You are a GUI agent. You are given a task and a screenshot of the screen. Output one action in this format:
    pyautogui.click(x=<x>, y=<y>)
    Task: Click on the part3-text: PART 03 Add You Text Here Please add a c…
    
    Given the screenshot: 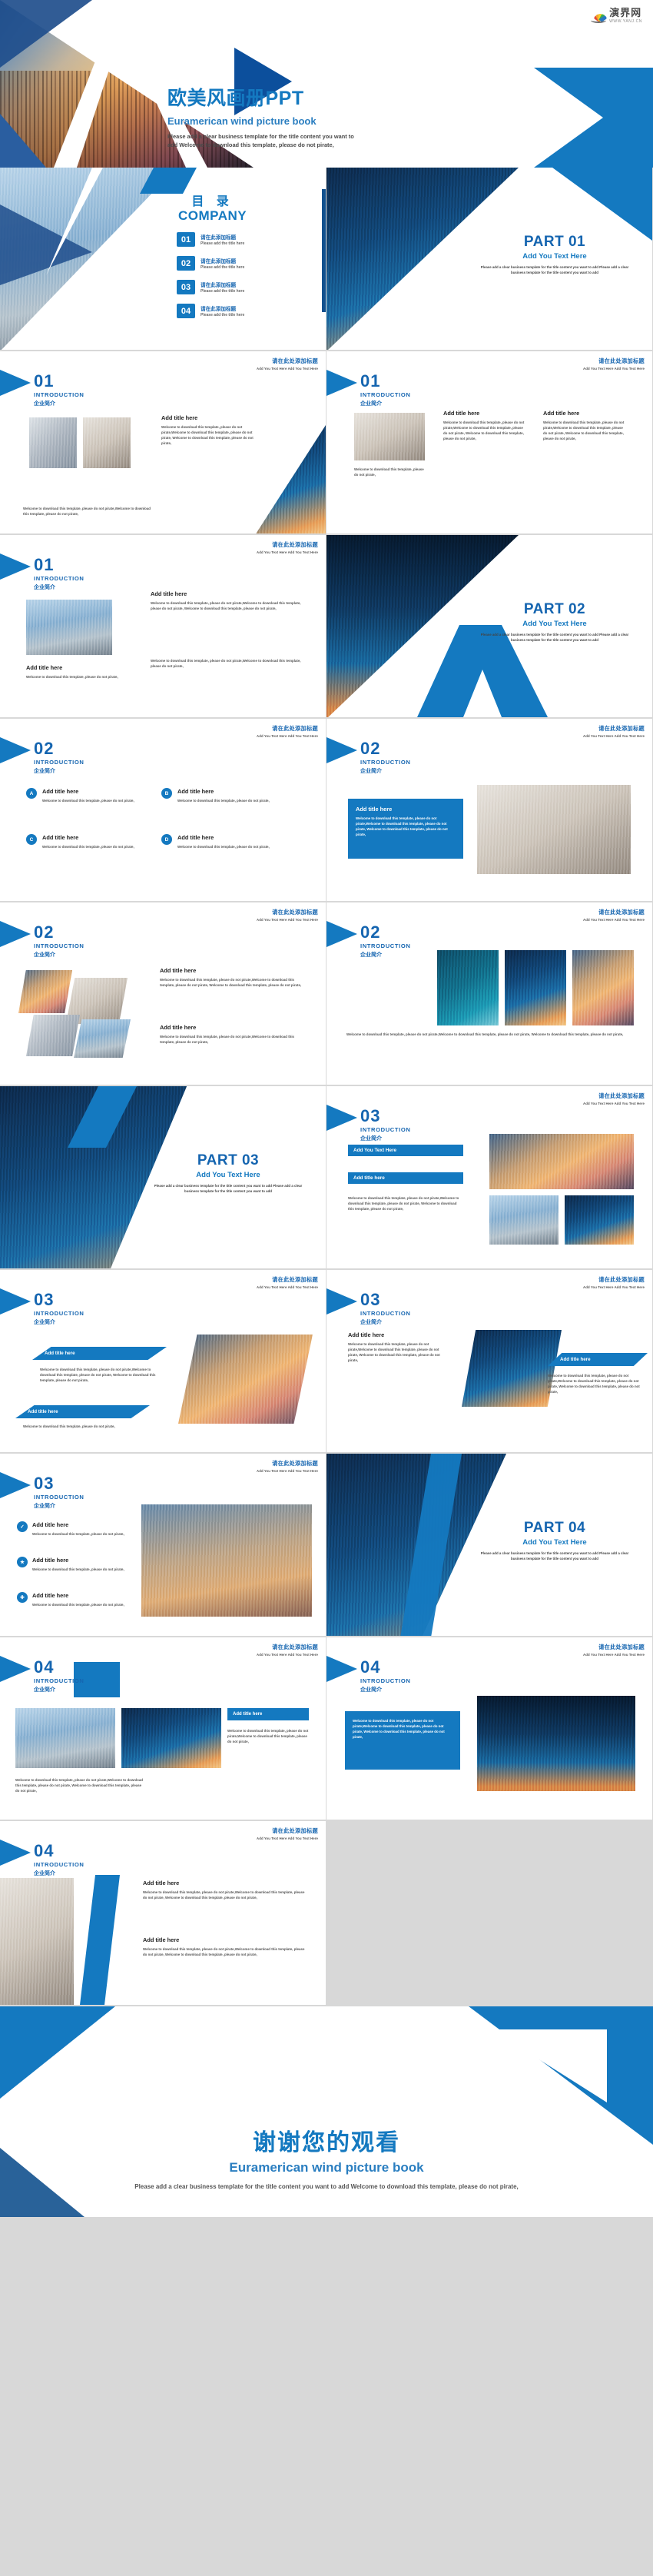 What is the action you would take?
    pyautogui.click(x=229, y=1173)
    